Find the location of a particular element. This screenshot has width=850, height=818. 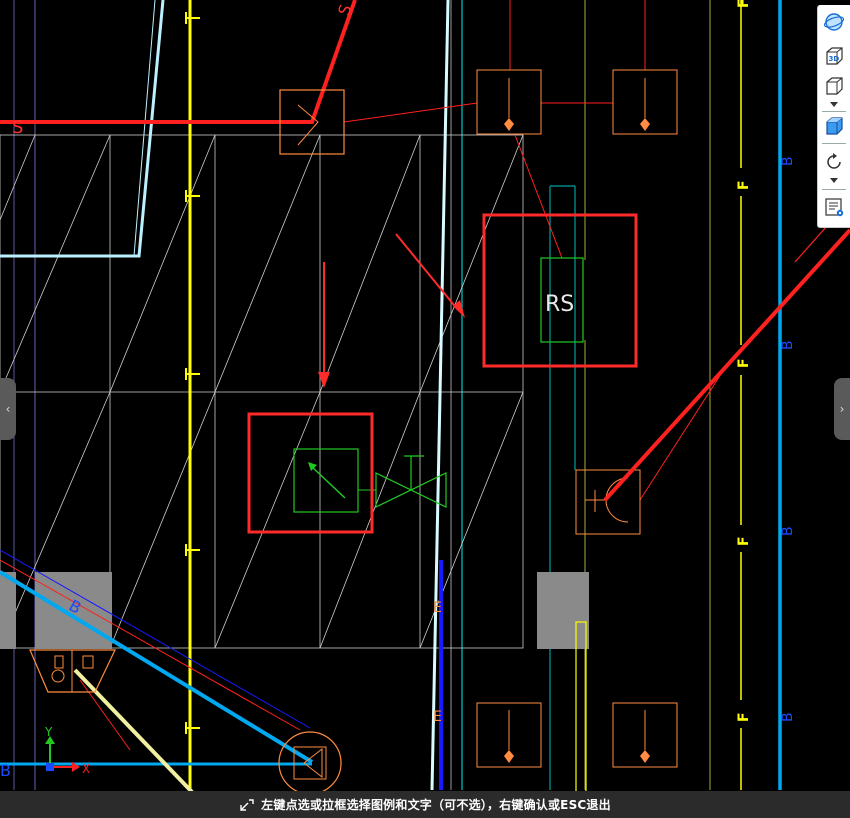

red-diagonal-duct is located at coordinates (726, 365).